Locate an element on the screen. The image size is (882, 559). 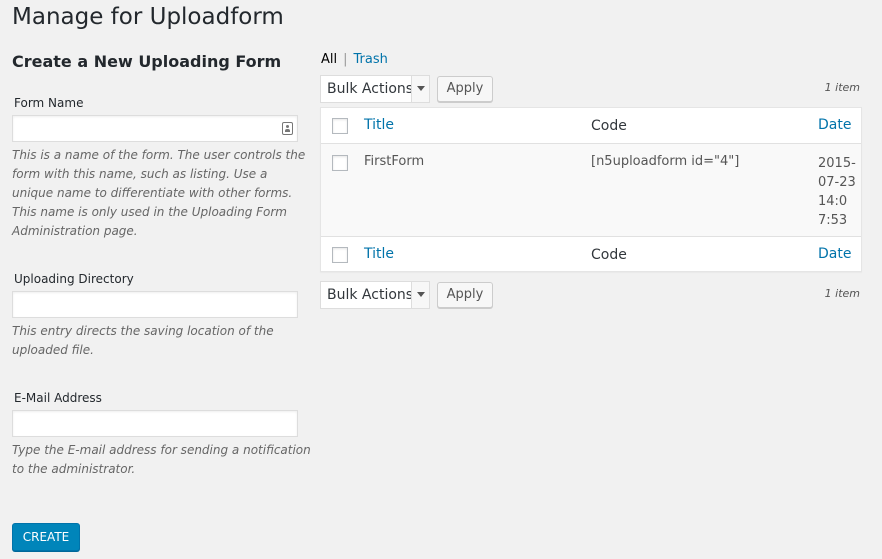
bulk-actions-selected-value: Bulk Actions is located at coordinates (370, 89).